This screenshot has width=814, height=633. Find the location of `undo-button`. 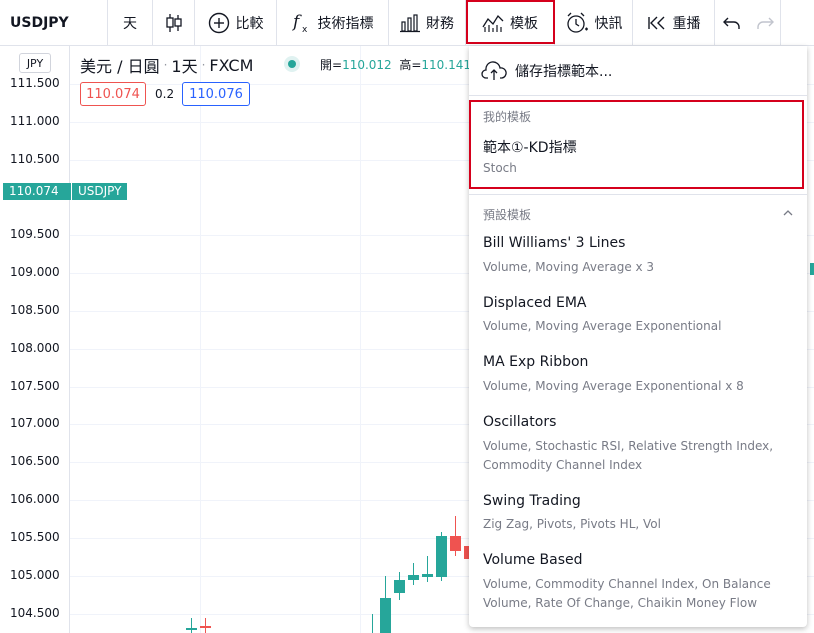

undo-button is located at coordinates (732, 22).